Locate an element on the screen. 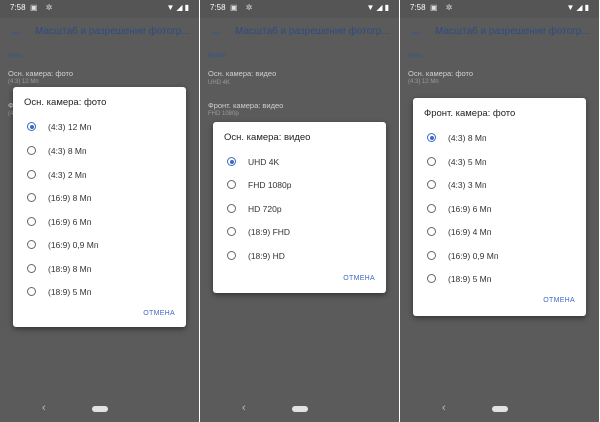  option-row: UHD 4K is located at coordinates (299, 163).